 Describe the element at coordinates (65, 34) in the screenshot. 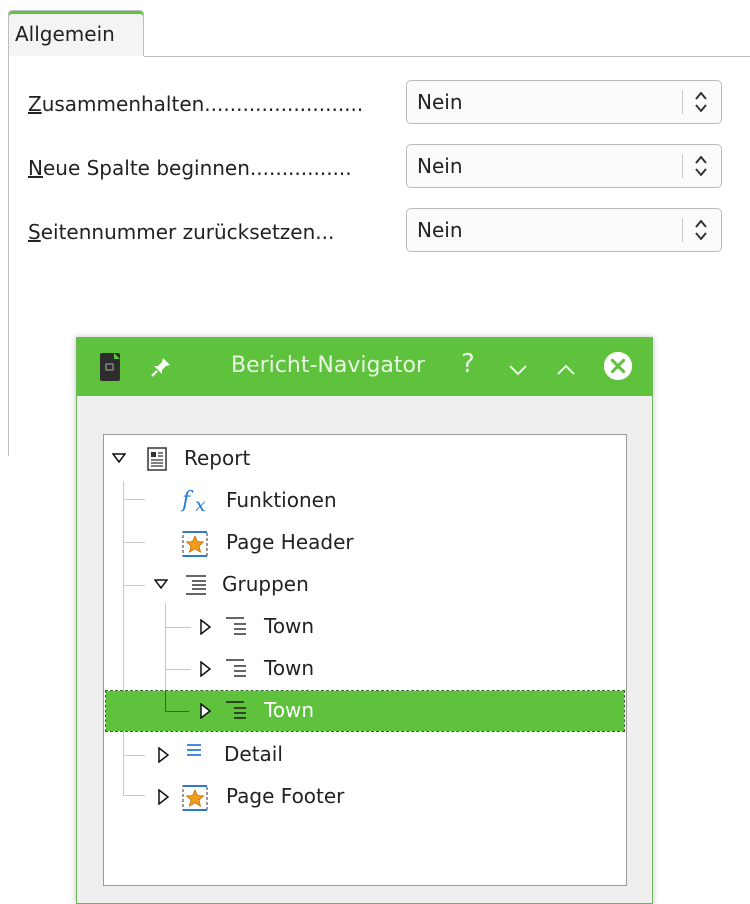

I see `tab-label: Allgemein` at that location.